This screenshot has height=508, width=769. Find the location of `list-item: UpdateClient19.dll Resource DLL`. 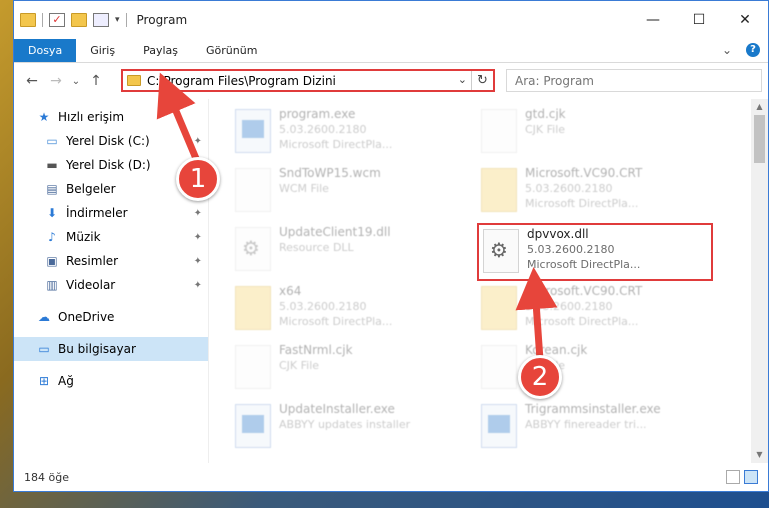

list-item: UpdateClient19.dll Resource DLL is located at coordinates (349, 250).